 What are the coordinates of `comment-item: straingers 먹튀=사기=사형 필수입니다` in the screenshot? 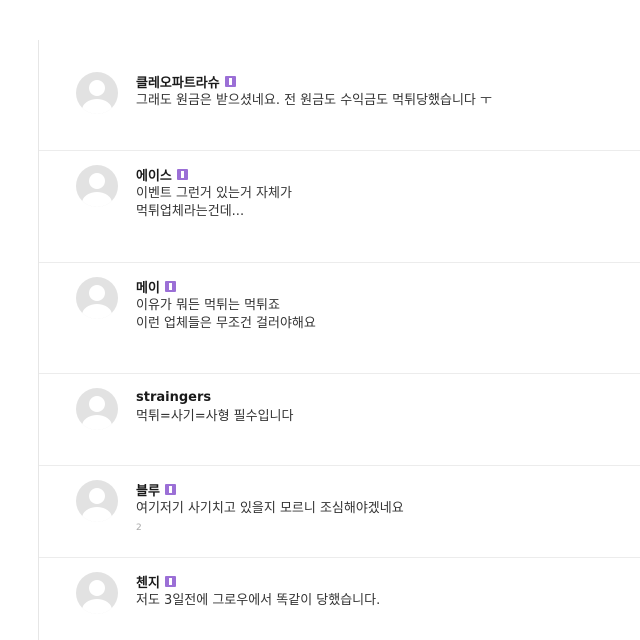 It's located at (339, 420).